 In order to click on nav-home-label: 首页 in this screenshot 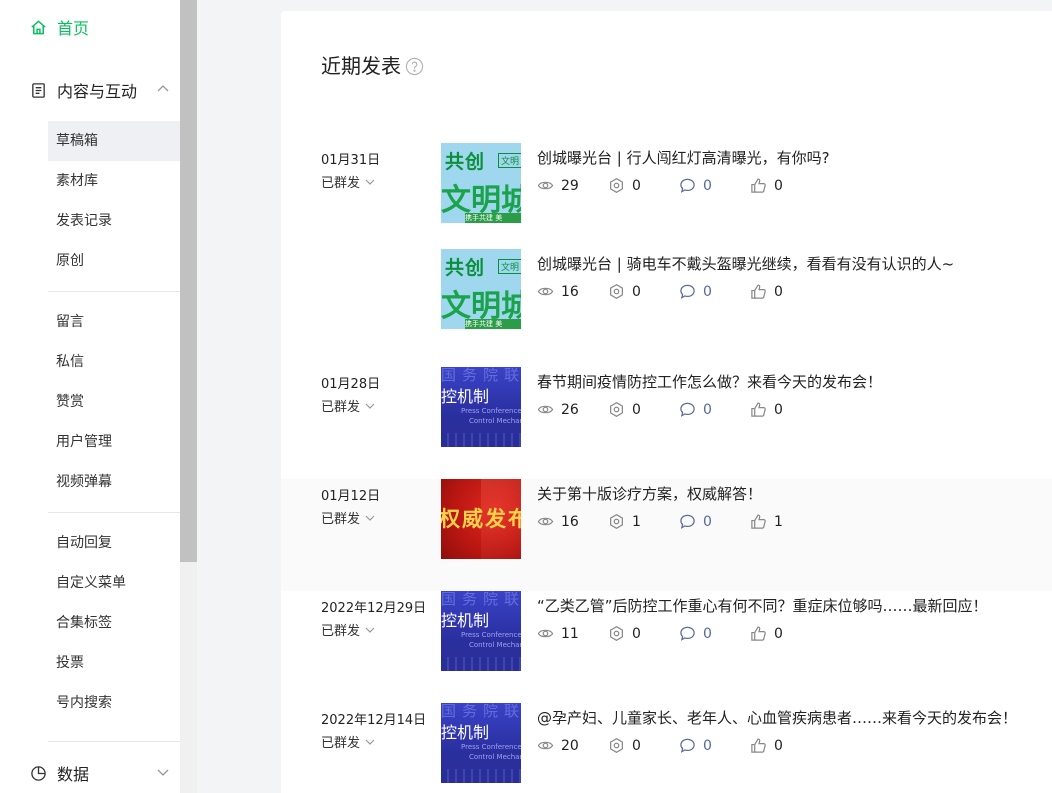, I will do `click(73, 28)`.